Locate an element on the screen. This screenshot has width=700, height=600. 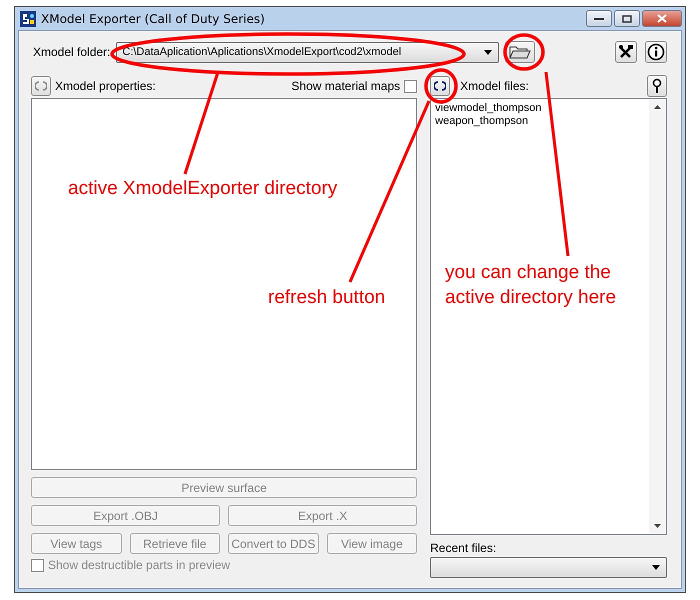
minimize-icon is located at coordinates (599, 18).